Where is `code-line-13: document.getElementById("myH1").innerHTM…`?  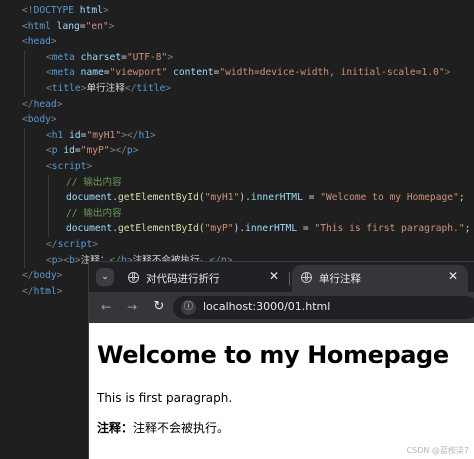
code-line-13: document.getElementById("myH1").innerHTM… is located at coordinates (237, 198).